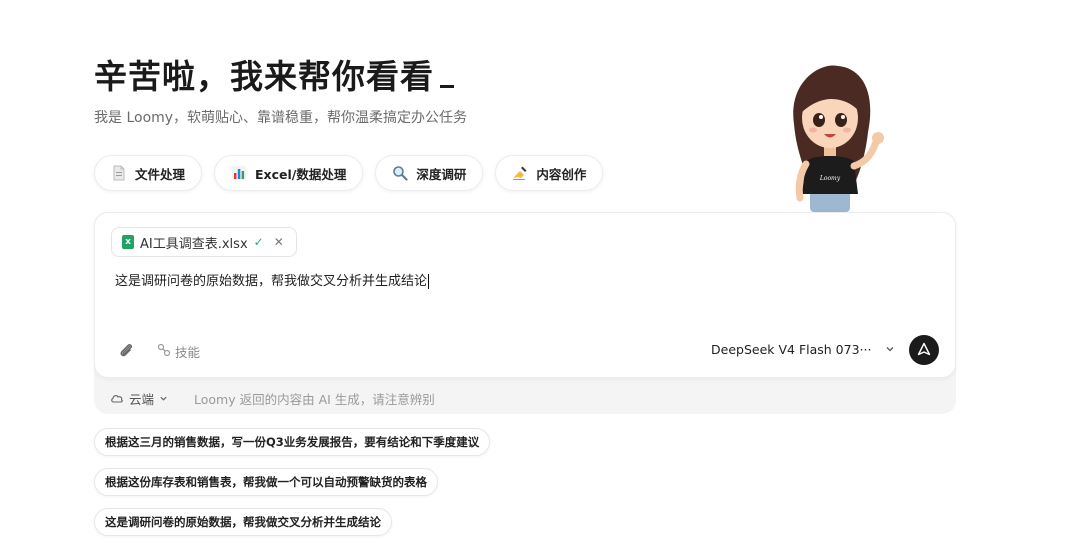  I want to click on attached-file-name: AI工具调查表.xlsx, so click(194, 244).